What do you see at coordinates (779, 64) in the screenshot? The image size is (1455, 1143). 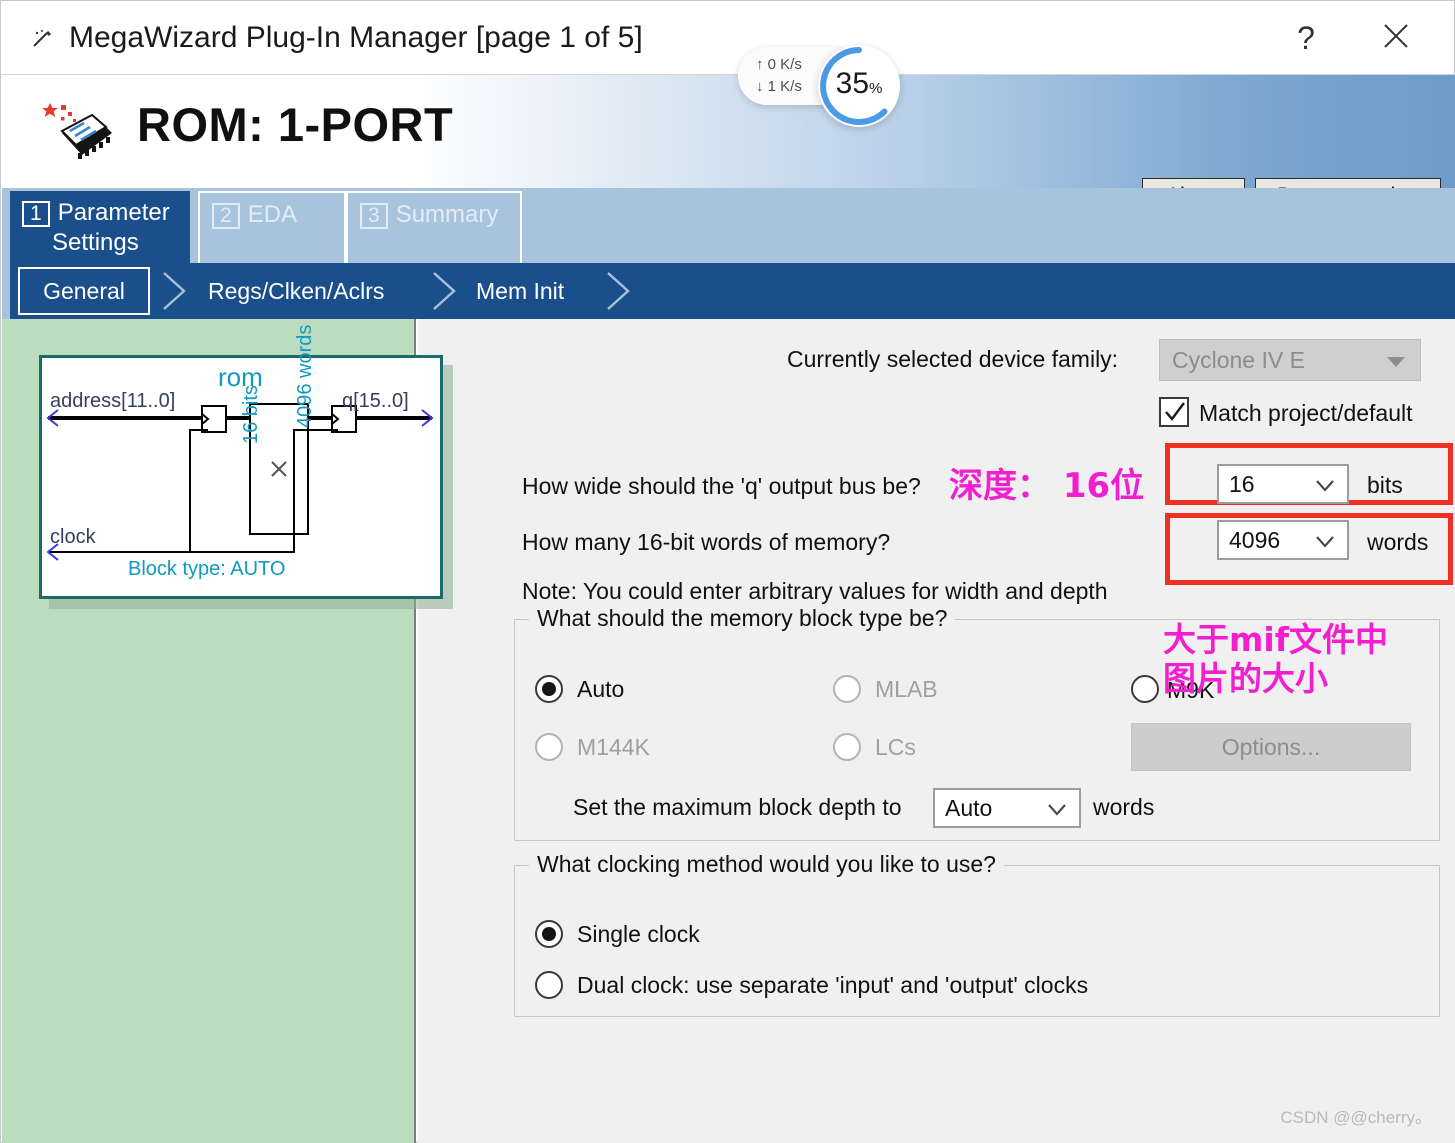 I see `upload-speed: ↑ 0 K/s` at bounding box center [779, 64].